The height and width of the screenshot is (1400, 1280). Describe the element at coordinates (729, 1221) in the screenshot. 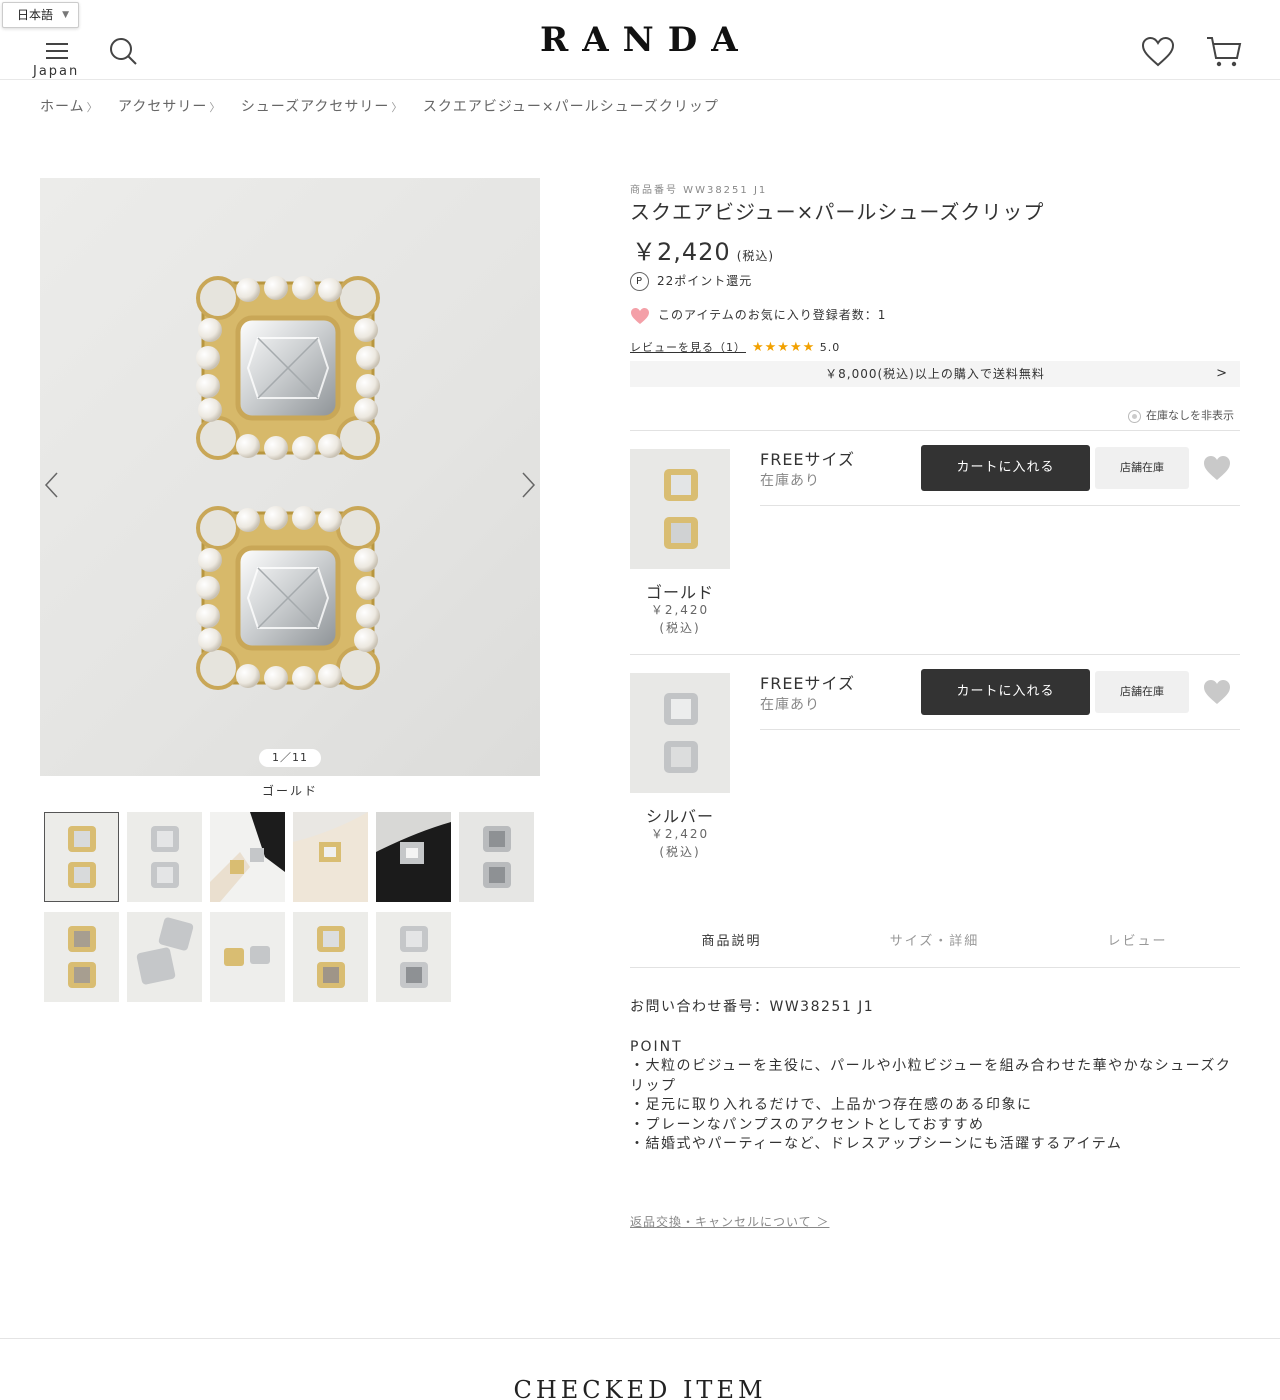

I see `return-policy-link: 返品交換・キャンセルについて ＞` at that location.